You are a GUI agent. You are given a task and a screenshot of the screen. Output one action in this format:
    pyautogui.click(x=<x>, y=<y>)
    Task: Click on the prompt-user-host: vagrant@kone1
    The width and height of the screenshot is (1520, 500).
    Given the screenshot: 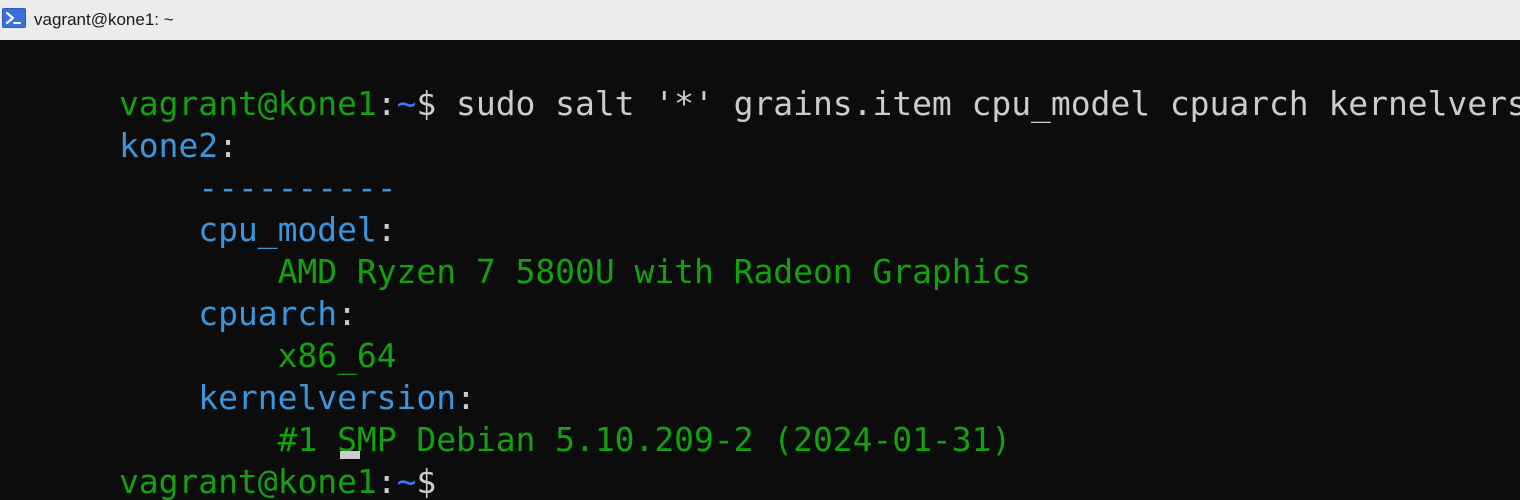 What is the action you would take?
    pyautogui.click(x=247, y=481)
    